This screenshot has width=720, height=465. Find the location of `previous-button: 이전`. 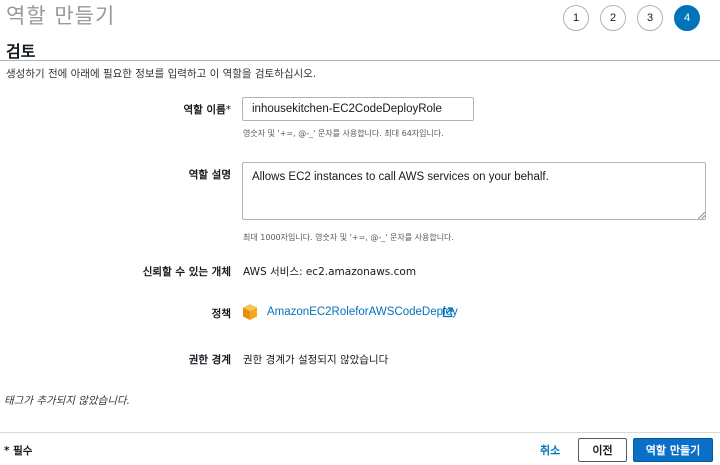

previous-button: 이전 is located at coordinates (602, 450).